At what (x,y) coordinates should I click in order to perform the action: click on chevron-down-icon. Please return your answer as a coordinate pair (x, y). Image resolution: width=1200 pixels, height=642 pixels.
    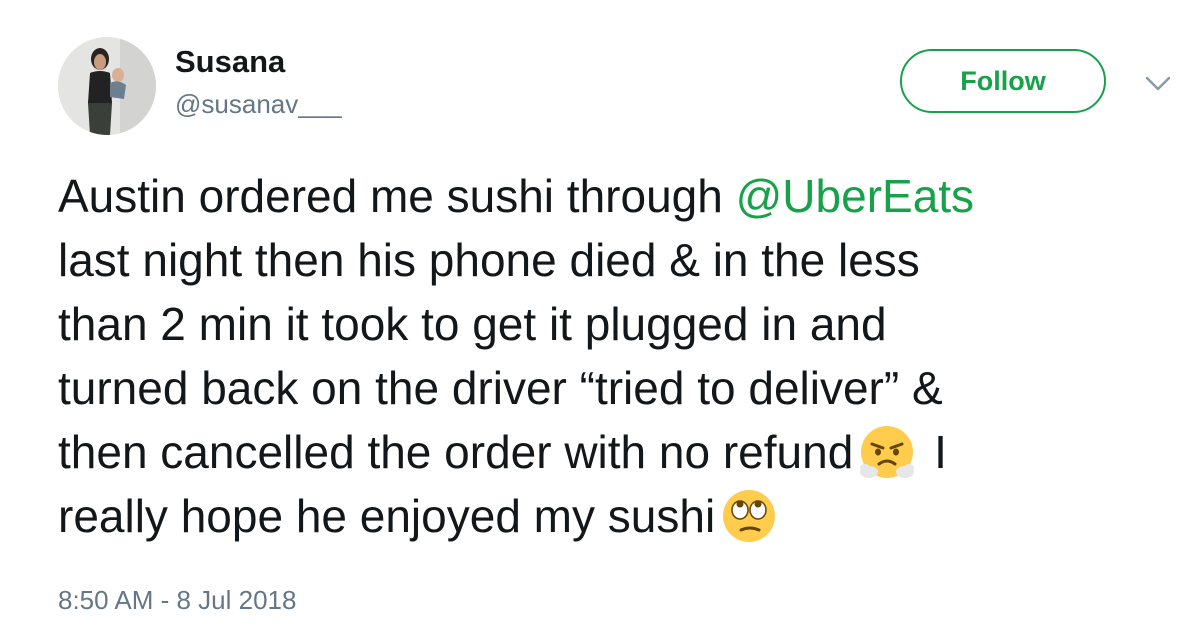
    Looking at the image, I should click on (1158, 84).